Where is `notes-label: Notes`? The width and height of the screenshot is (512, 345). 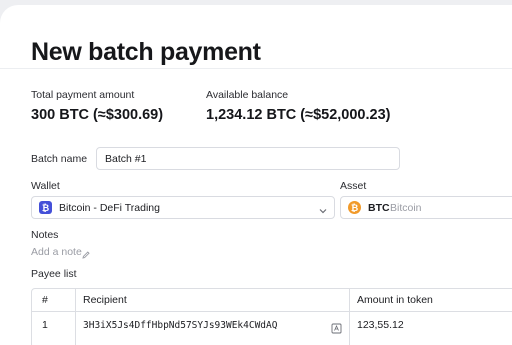
notes-label: Notes is located at coordinates (45, 235).